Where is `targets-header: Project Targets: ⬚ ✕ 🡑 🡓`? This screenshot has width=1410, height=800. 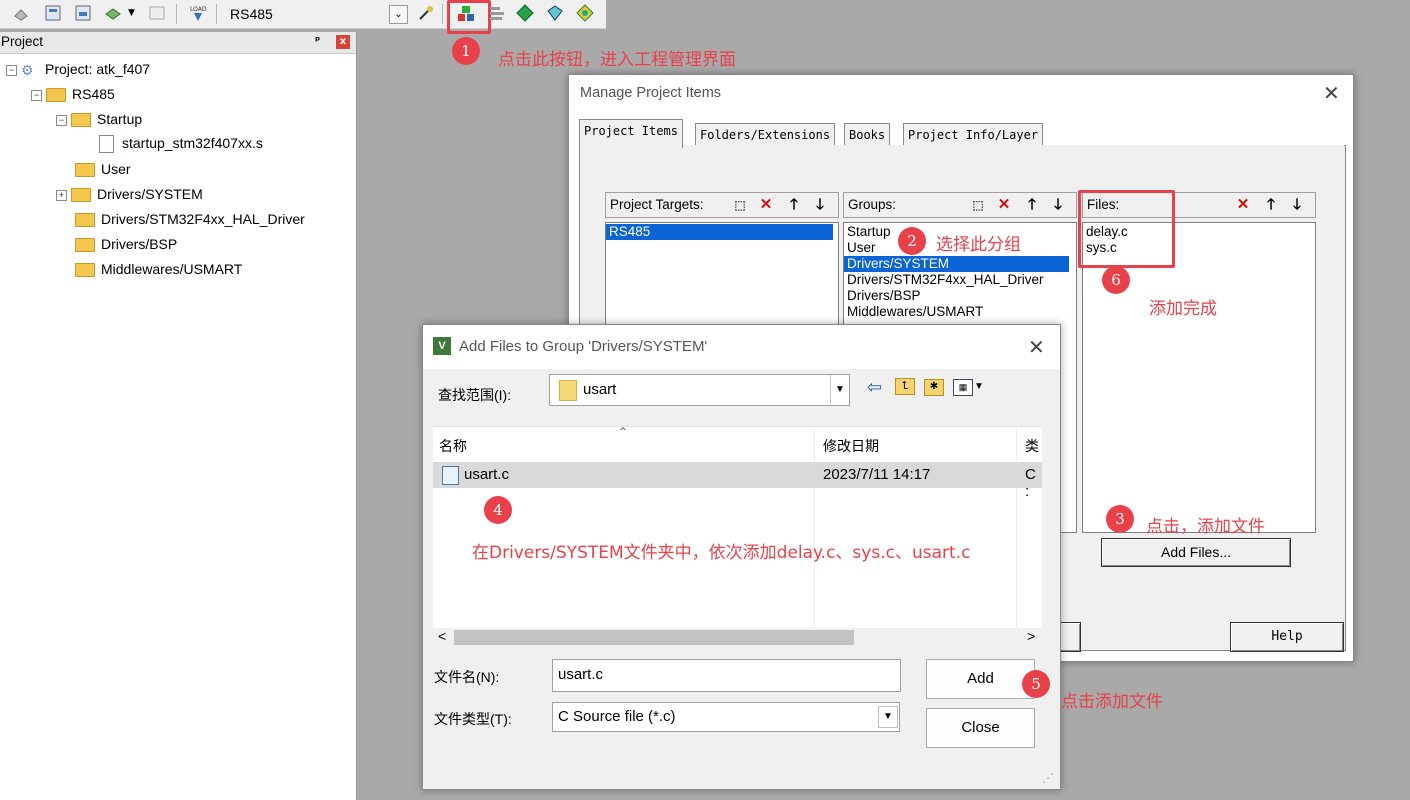 targets-header: Project Targets: ⬚ ✕ 🡑 🡓 is located at coordinates (722, 205).